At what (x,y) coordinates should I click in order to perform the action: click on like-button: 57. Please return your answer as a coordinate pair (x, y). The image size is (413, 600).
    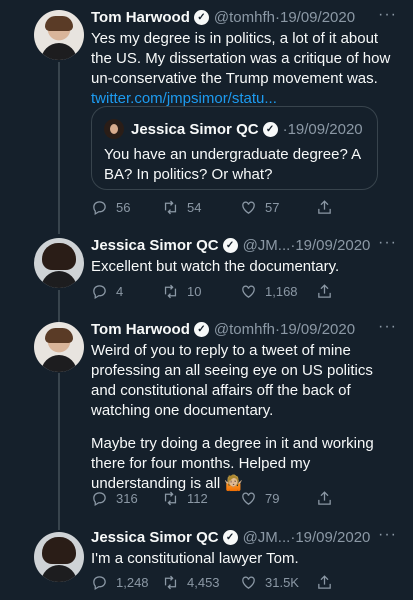
    Looking at the image, I should click on (259, 207).